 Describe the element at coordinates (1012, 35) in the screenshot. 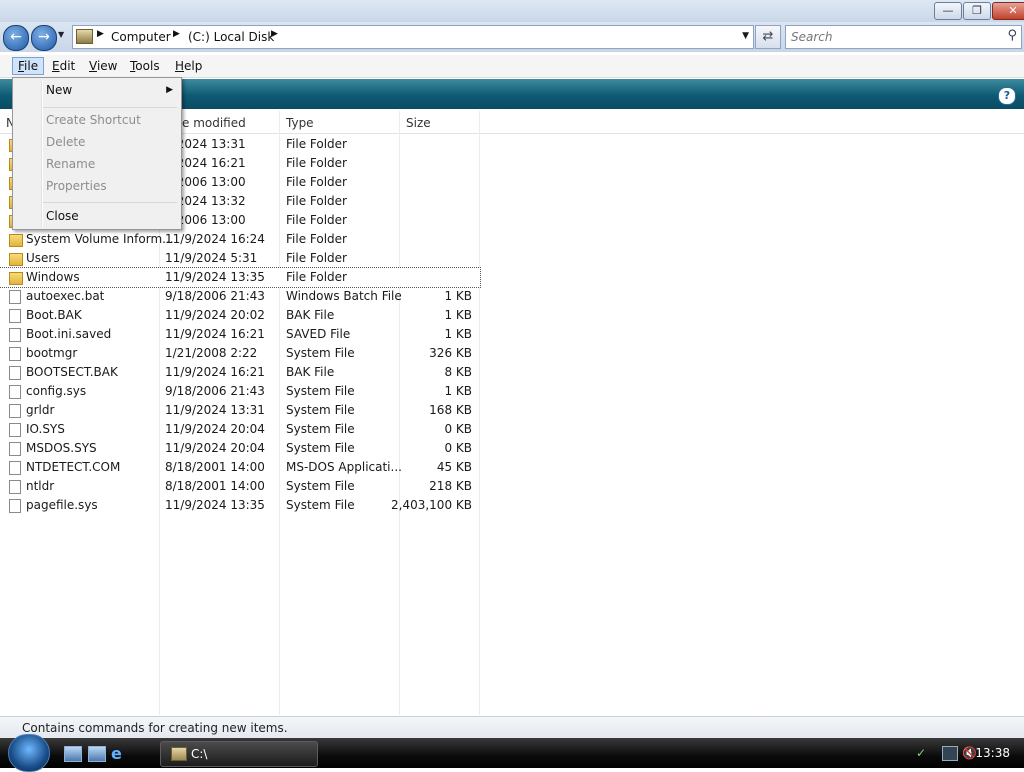

I see `search-icon: ⚲` at that location.